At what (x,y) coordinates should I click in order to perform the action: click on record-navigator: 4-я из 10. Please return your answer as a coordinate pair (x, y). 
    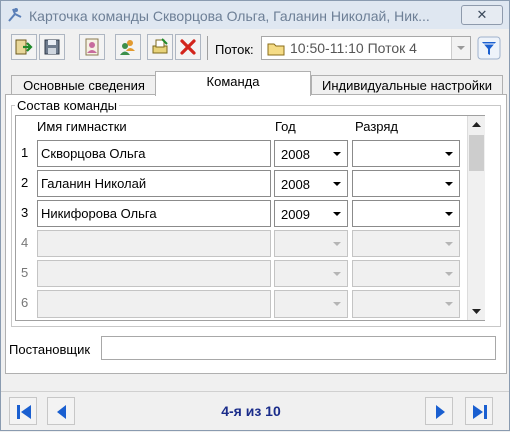
    Looking at the image, I should click on (255, 411).